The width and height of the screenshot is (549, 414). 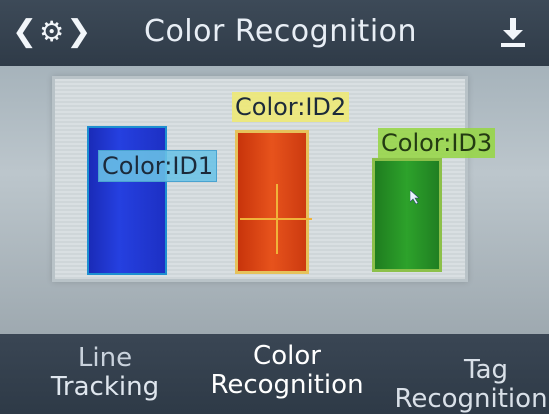 I want to click on gear-icon: ⚙, so click(x=51, y=32).